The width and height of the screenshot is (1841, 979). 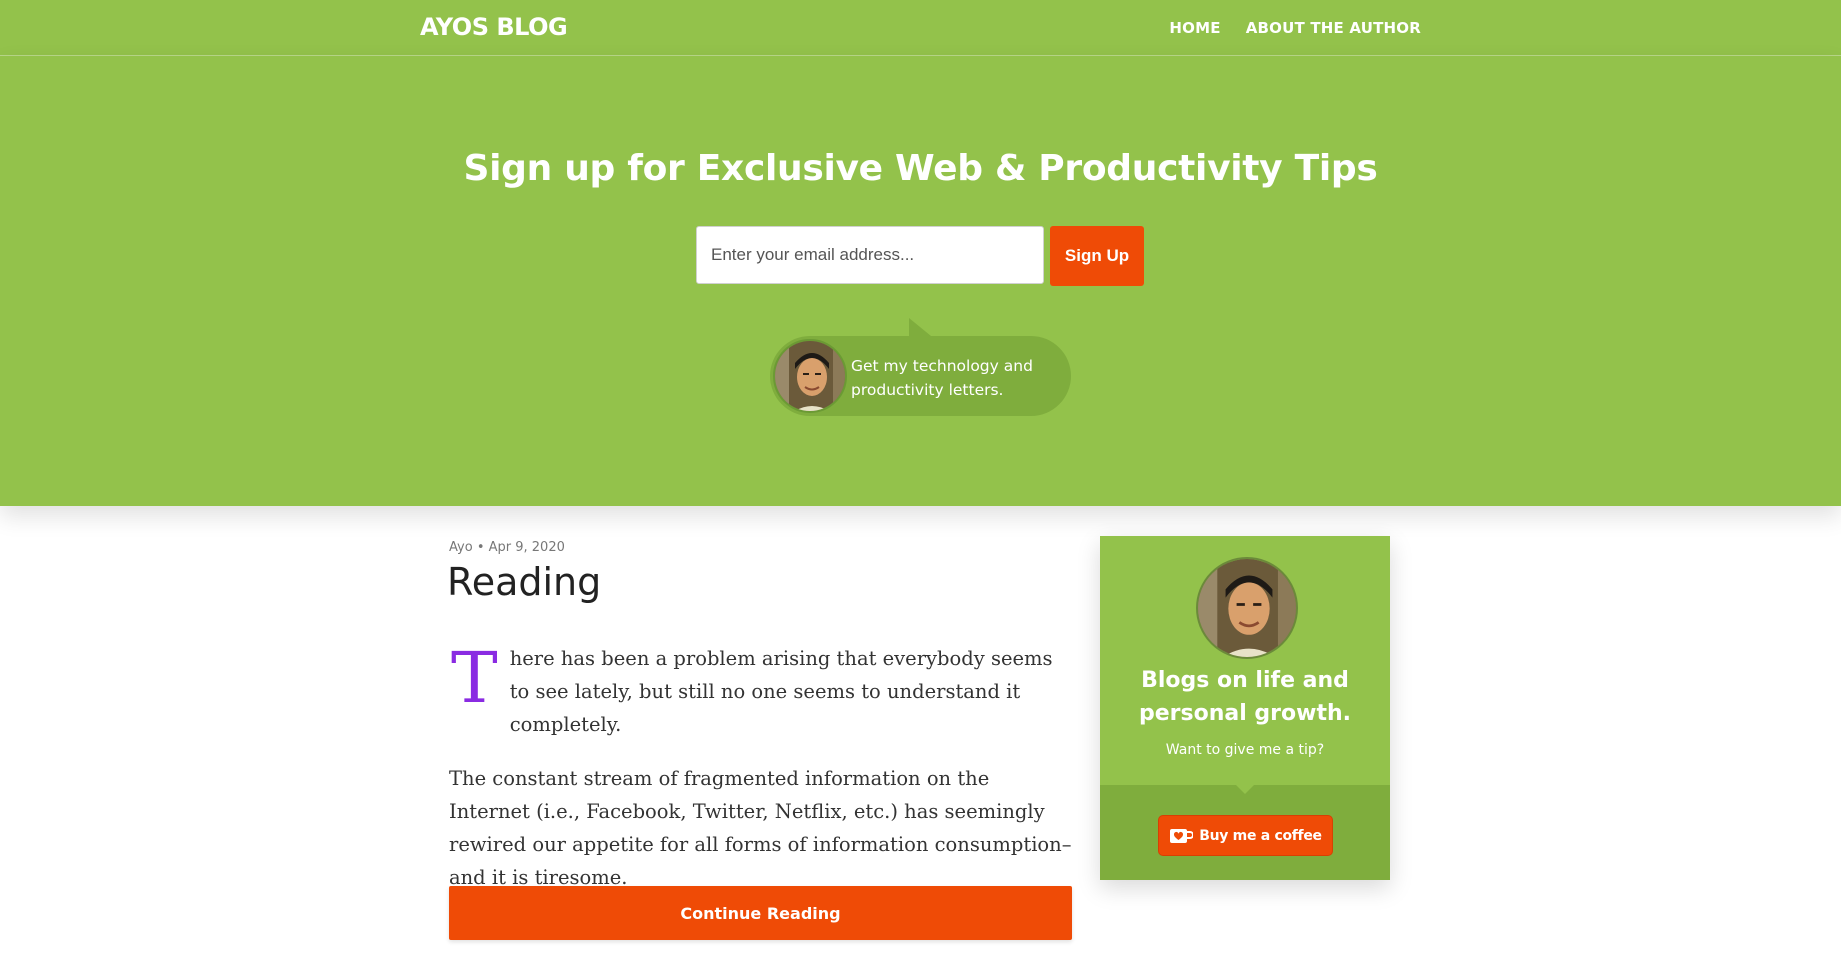 What do you see at coordinates (526, 547) in the screenshot?
I see `post-date: Apr 9, 2020` at bounding box center [526, 547].